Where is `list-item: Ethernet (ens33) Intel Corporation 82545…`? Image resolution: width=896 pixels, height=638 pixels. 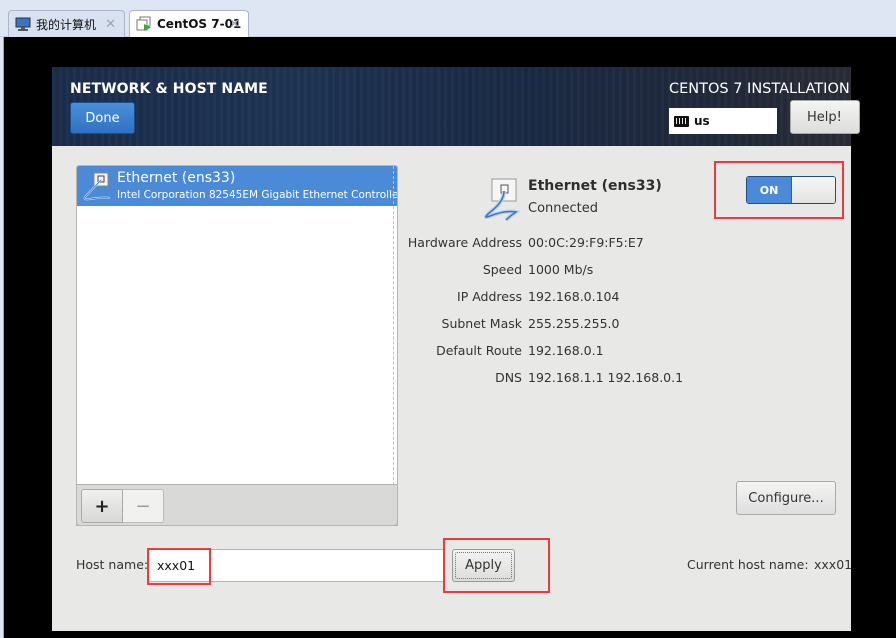 list-item: Ethernet (ens33) Intel Corporation 82545… is located at coordinates (237, 186).